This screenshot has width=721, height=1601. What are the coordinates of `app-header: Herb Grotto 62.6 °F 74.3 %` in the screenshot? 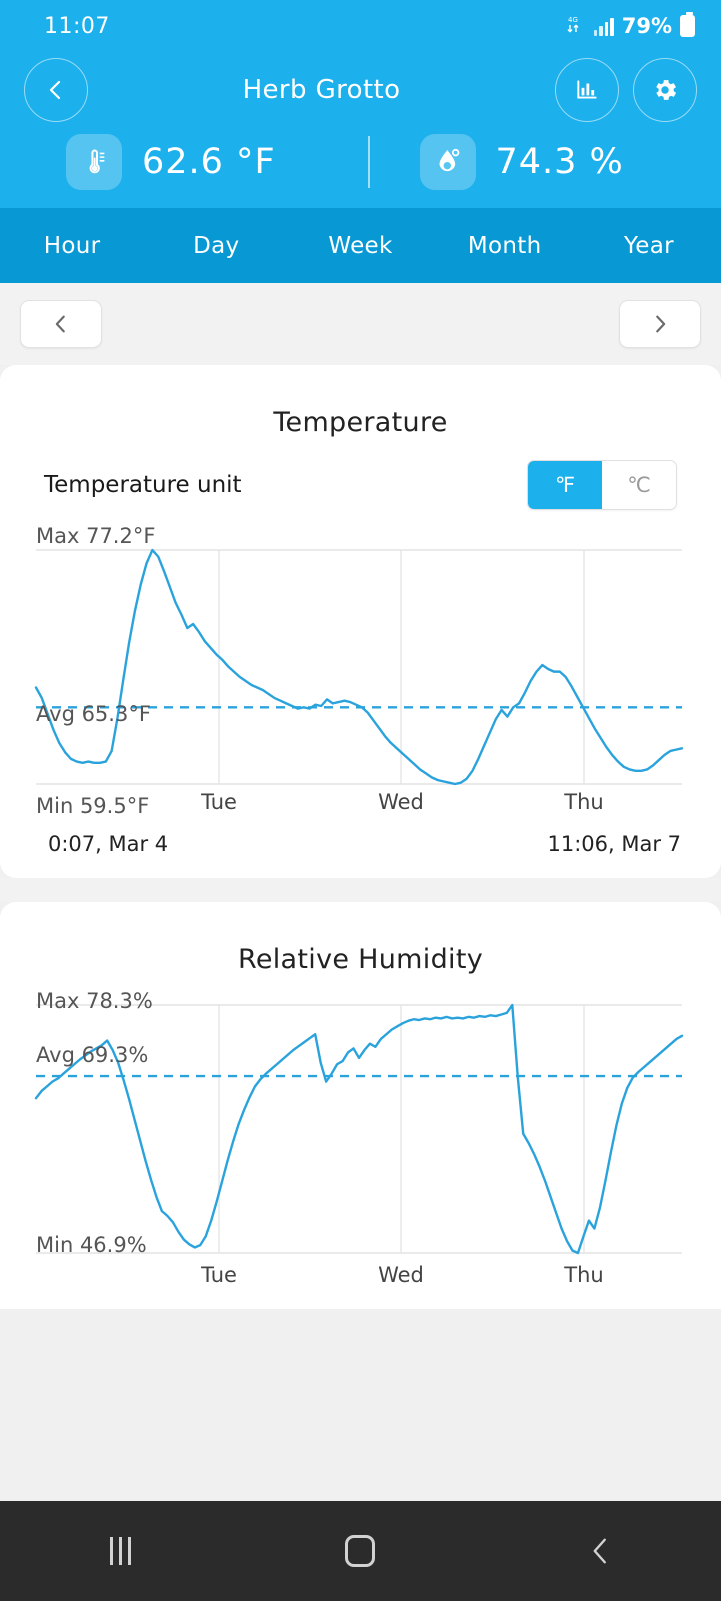 It's located at (360, 130).